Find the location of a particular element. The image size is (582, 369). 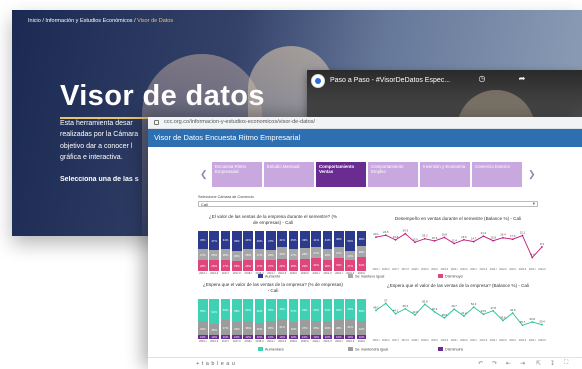

bar-stack: 57% 33% 10% 2020-I is located at coordinates (293, 321).